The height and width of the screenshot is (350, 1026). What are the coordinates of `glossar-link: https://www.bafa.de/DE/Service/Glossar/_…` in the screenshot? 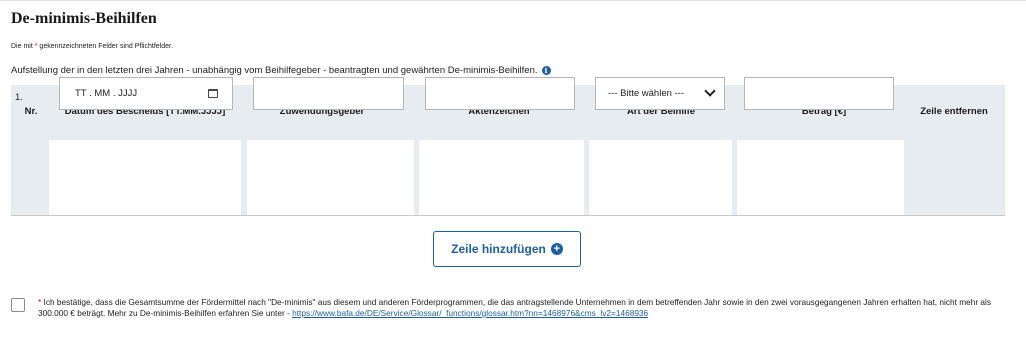 It's located at (470, 313).